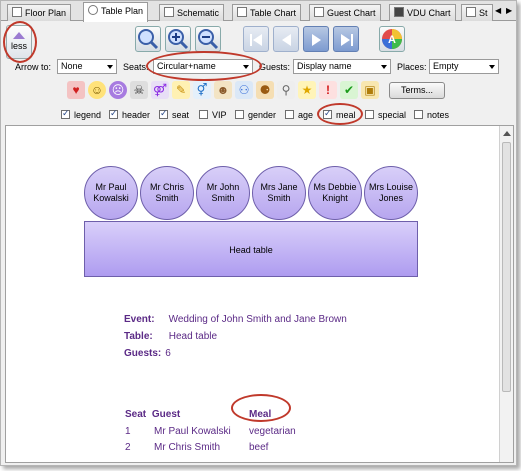  Describe the element at coordinates (128, 431) in the screenshot. I see `list-item: 1` at that location.